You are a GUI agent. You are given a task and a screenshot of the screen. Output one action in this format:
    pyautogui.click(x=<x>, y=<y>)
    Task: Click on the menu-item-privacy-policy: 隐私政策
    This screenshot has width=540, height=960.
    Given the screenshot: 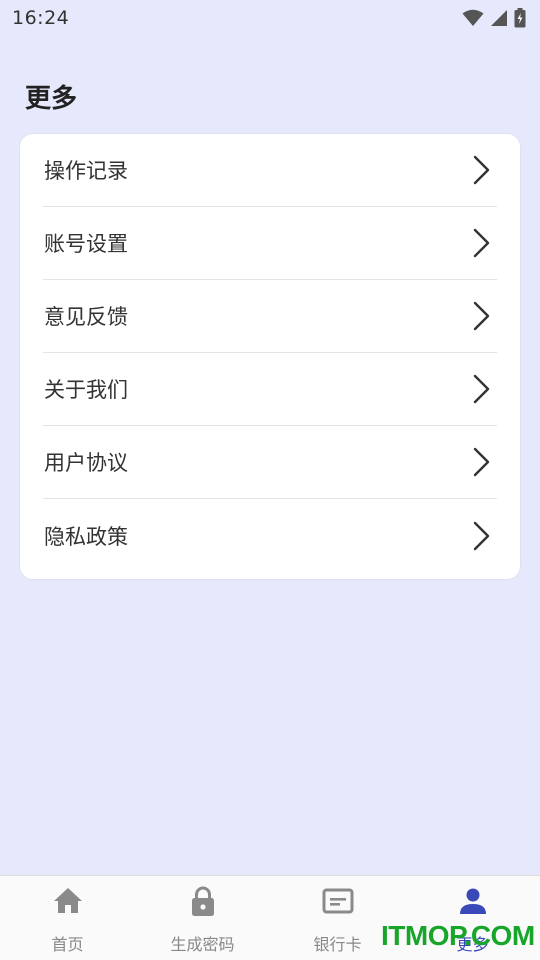 What is the action you would take?
    pyautogui.click(x=270, y=535)
    